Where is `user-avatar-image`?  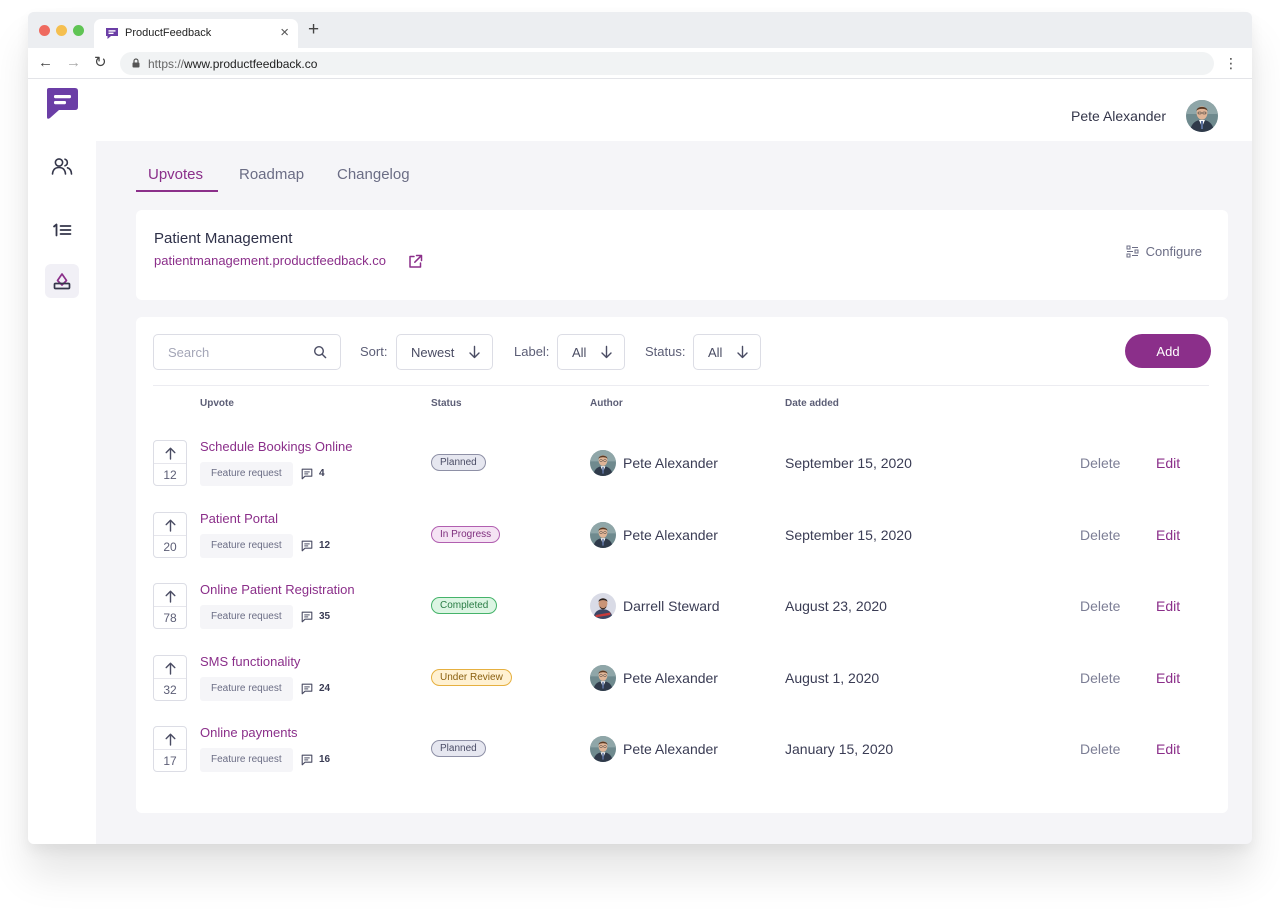
user-avatar-image is located at coordinates (1202, 116).